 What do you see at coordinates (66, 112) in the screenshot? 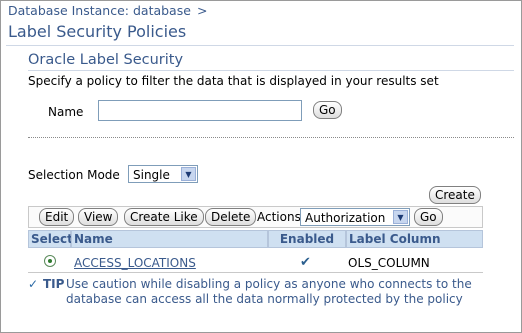
I see `name-label: Name` at bounding box center [66, 112].